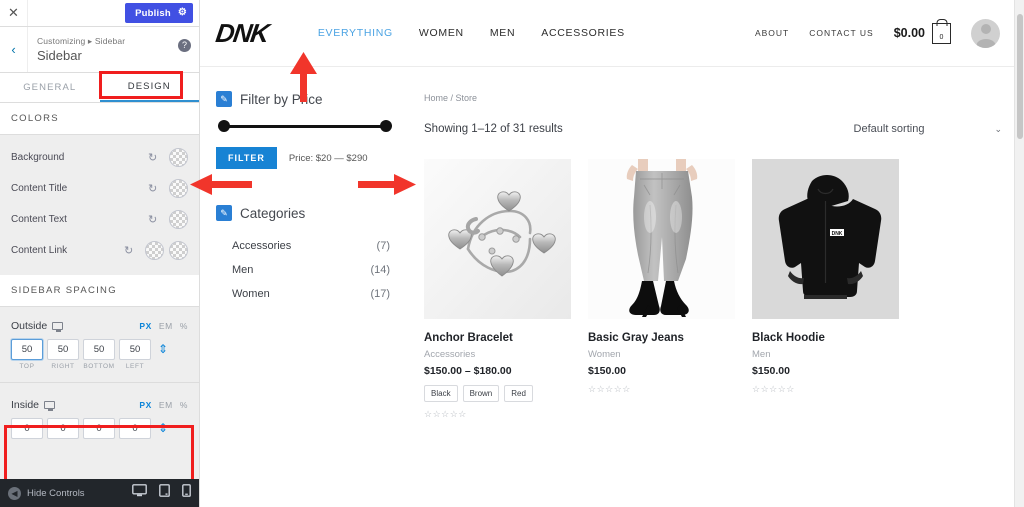  Describe the element at coordinates (1019, 253) in the screenshot. I see `preview-scrollbar` at that location.